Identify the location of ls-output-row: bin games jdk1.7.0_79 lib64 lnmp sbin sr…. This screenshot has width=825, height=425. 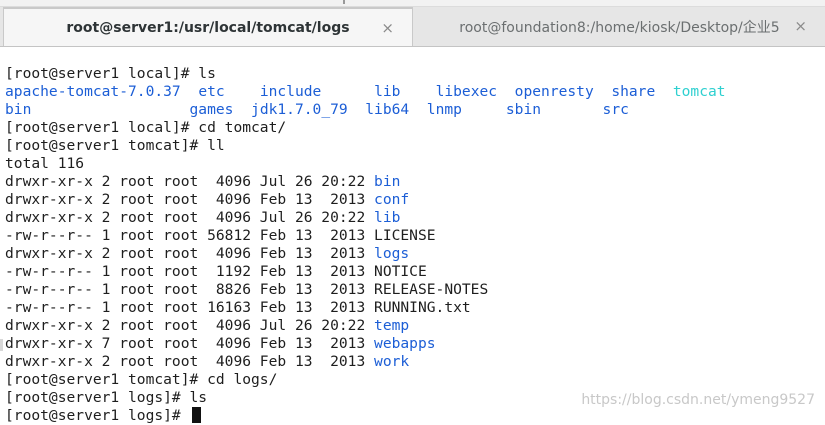
(317, 110).